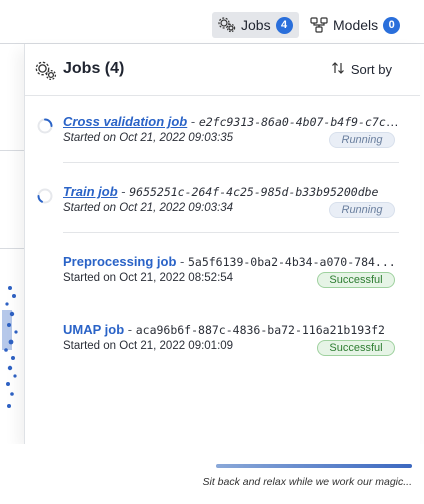 Image resolution: width=424 pixels, height=504 pixels. I want to click on sort-by-button: Sort by, so click(361, 69).